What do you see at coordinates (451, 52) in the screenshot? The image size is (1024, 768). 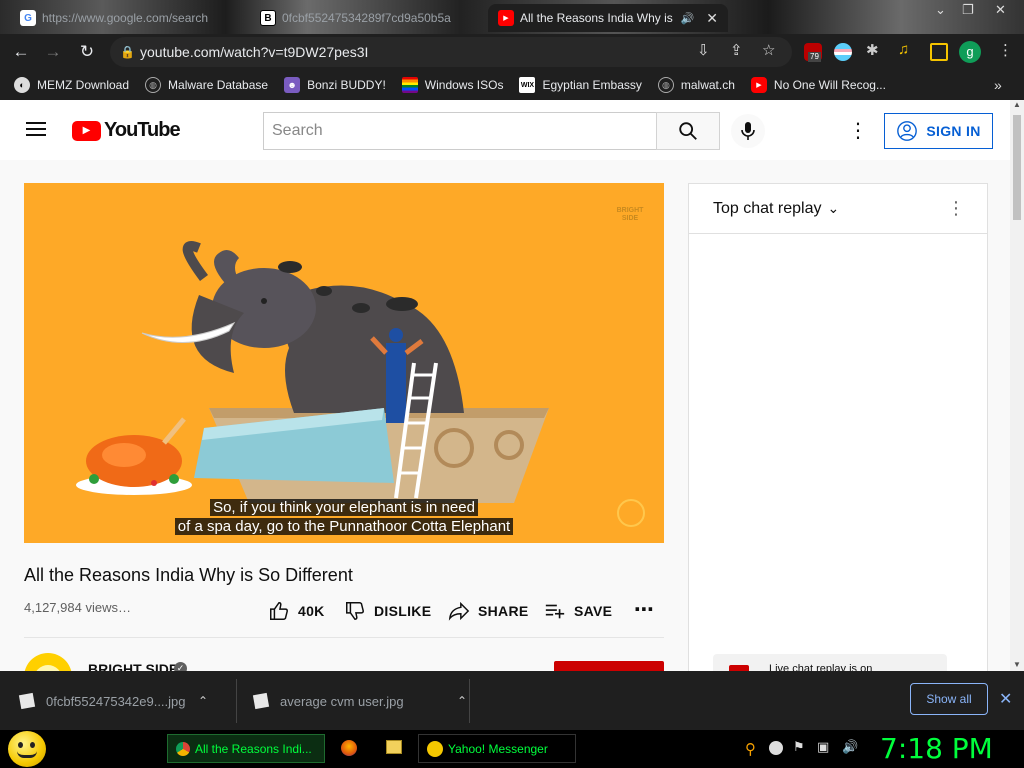 I see `address-bar: 🔒 youtube.com/watch?v=t9DW27pes3I` at bounding box center [451, 52].